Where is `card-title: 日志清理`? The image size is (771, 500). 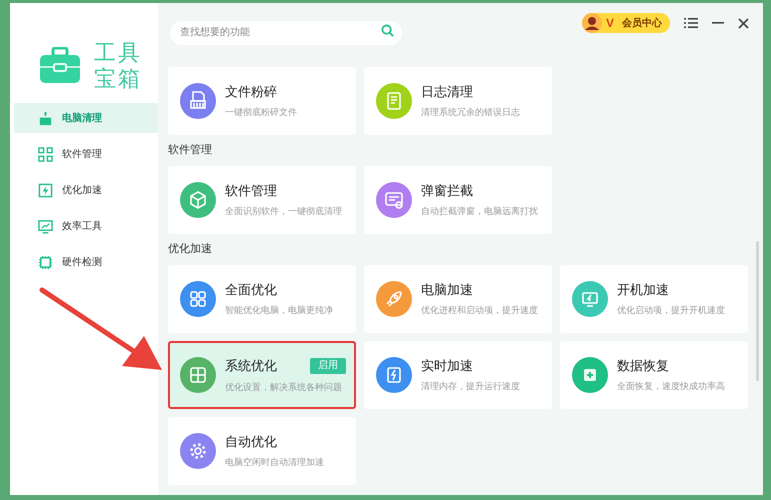
card-title: 日志清理 is located at coordinates (447, 91).